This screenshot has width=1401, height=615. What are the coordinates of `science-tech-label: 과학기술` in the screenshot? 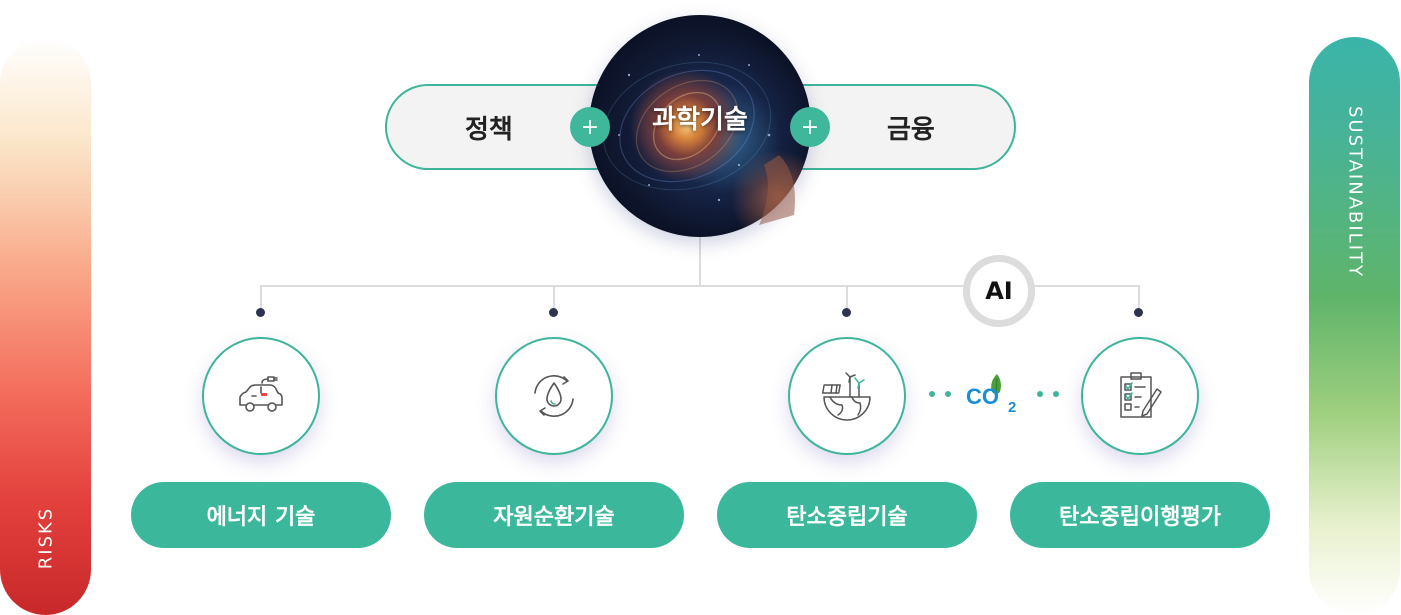 It's located at (700, 119).